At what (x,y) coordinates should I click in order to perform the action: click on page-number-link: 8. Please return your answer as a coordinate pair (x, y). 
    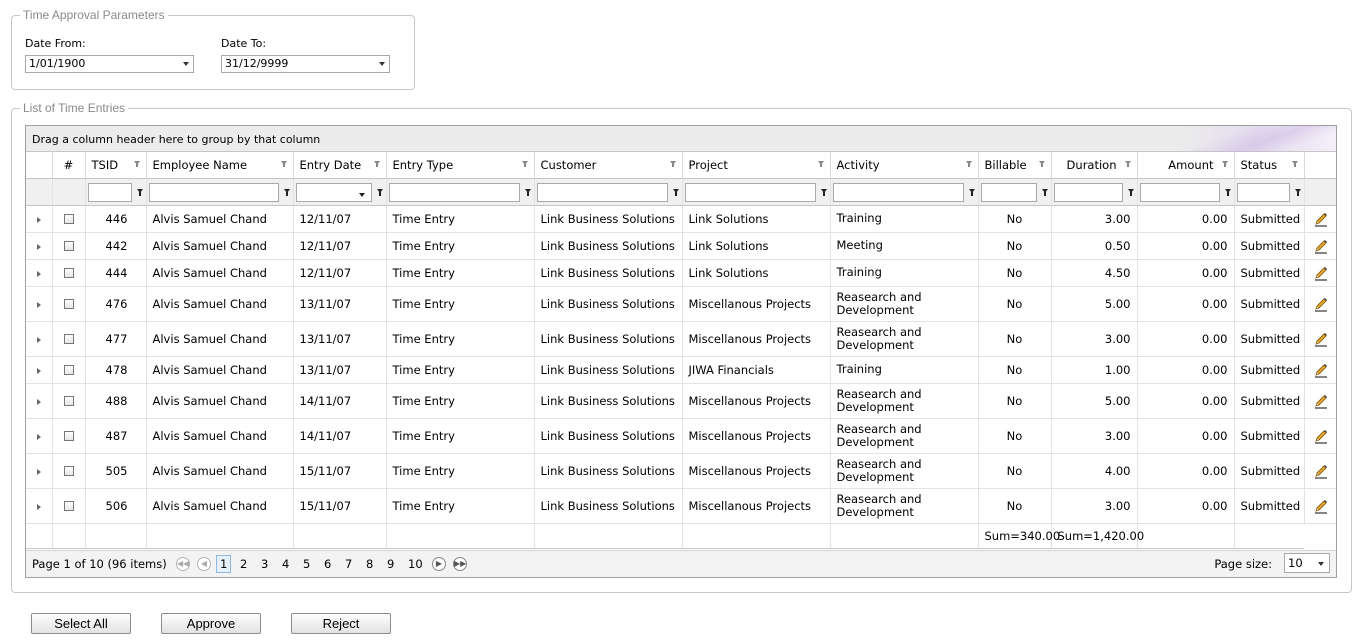
    Looking at the image, I should click on (369, 564).